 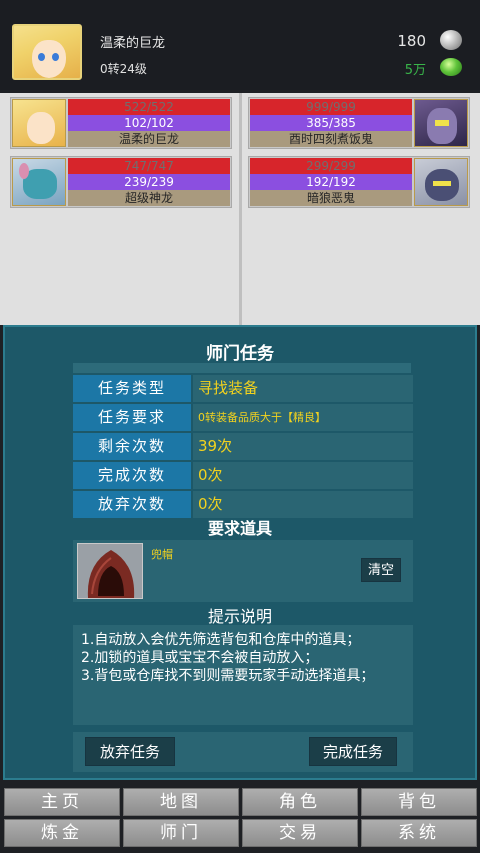 I want to click on nav-sect: 师门, so click(x=181, y=833).